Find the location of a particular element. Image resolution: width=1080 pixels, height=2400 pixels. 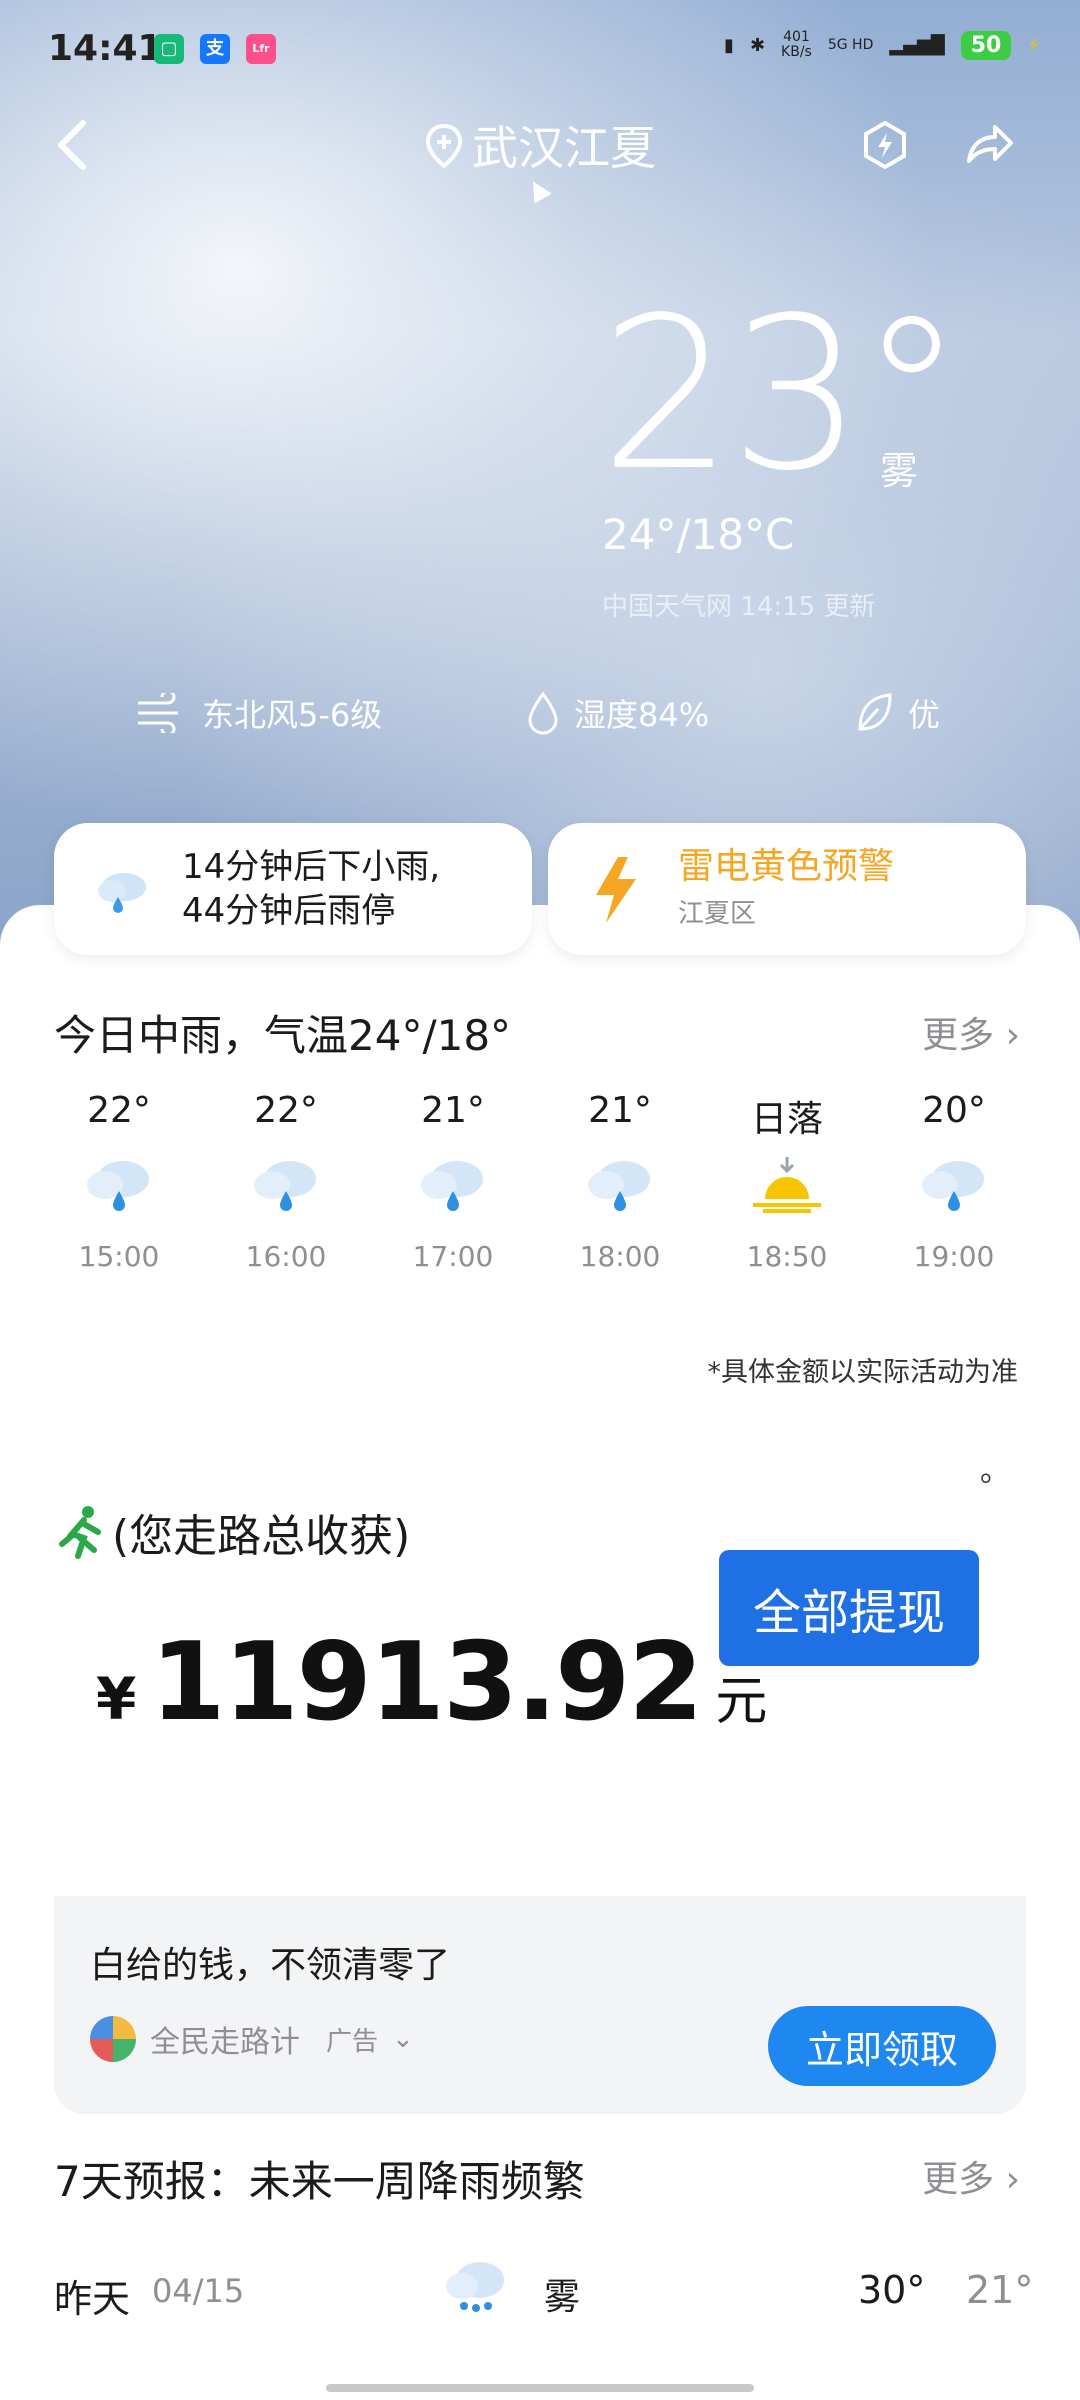

location-pin-icon is located at coordinates (444, 151).